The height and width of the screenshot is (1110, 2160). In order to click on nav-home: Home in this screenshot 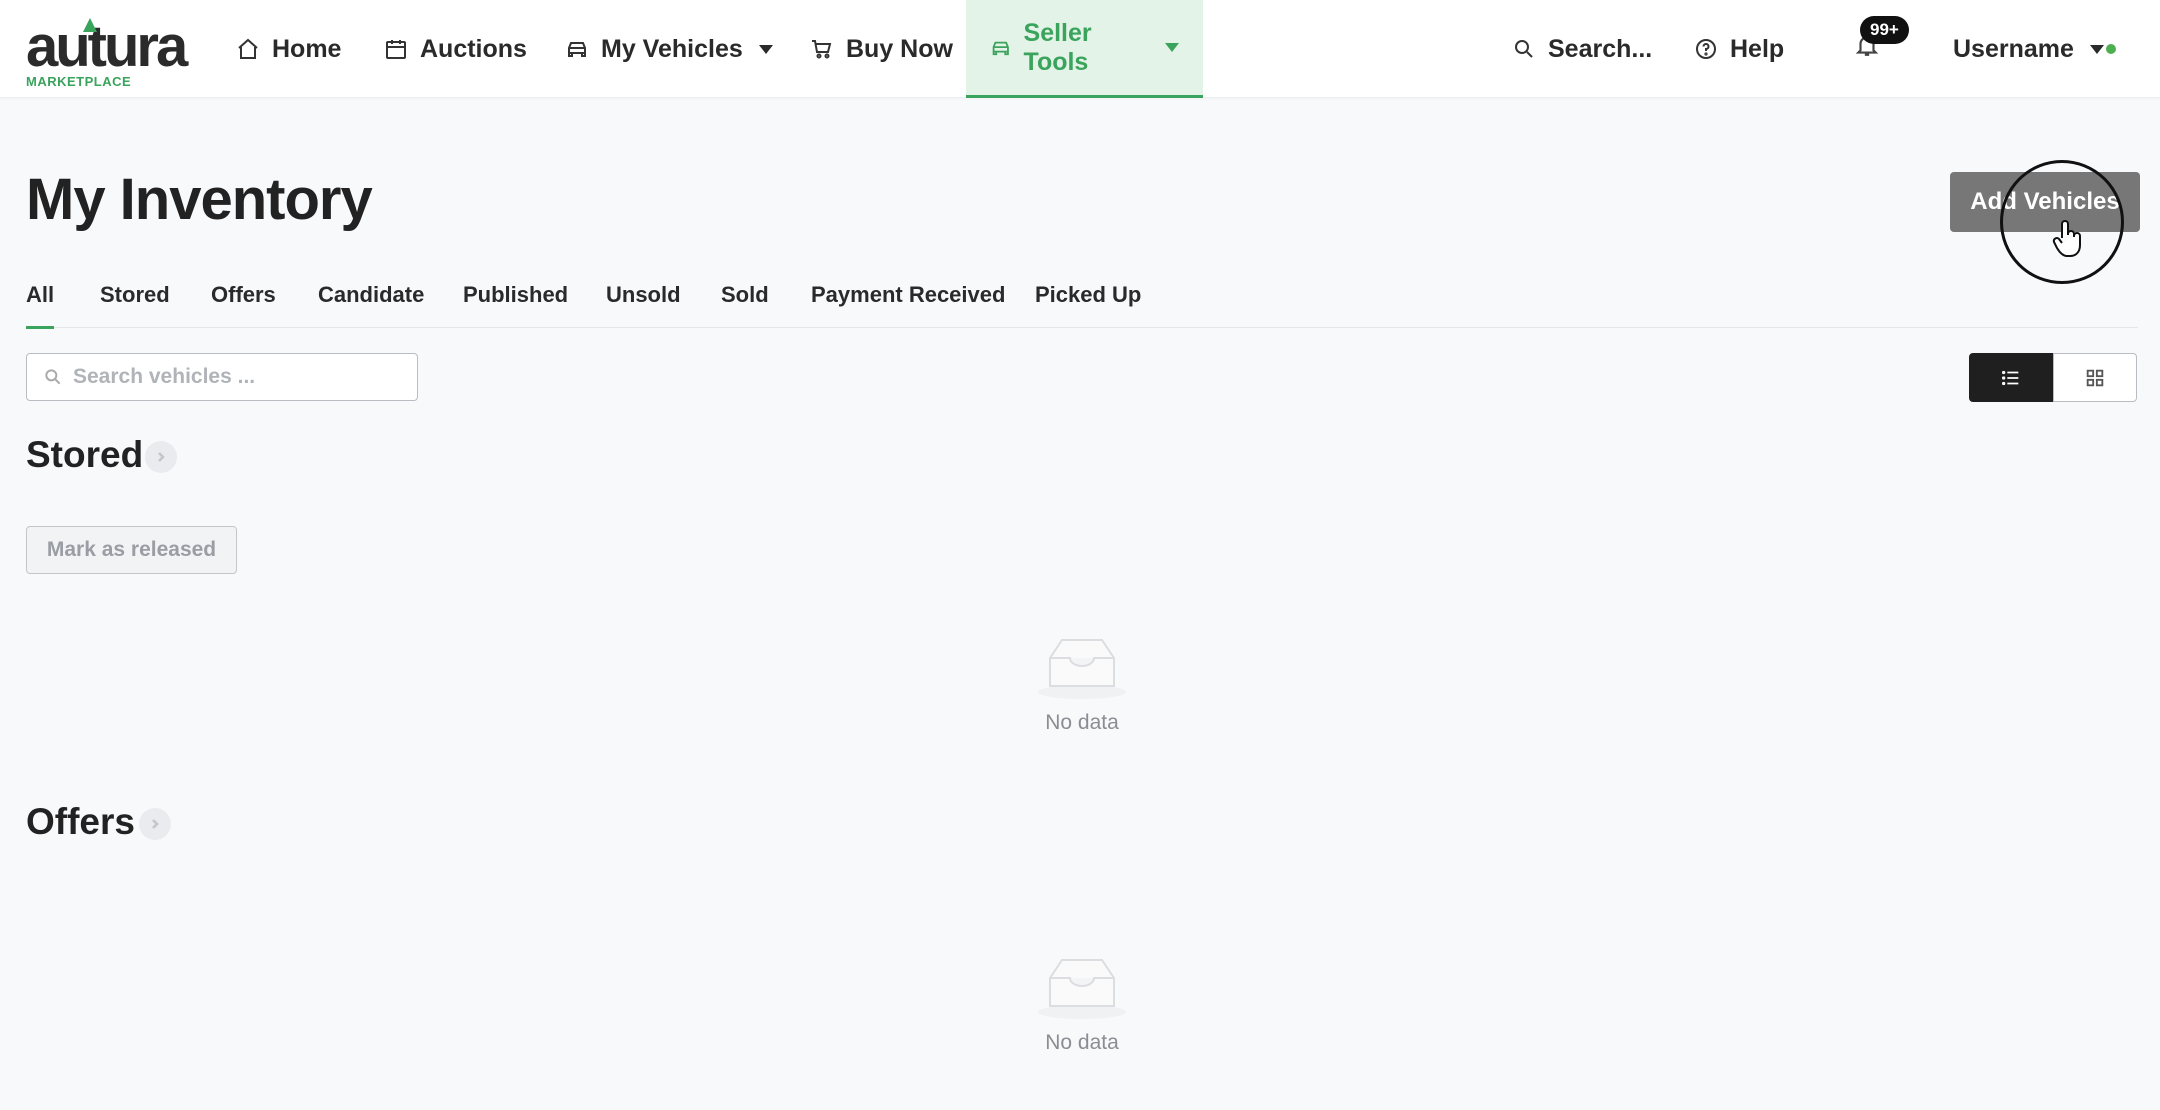, I will do `click(288, 49)`.